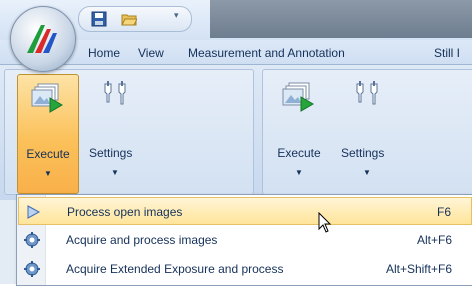 The height and width of the screenshot is (286, 472). Describe the element at coordinates (245, 211) in the screenshot. I see `menu-item-process-open-images: Process open images F6` at that location.